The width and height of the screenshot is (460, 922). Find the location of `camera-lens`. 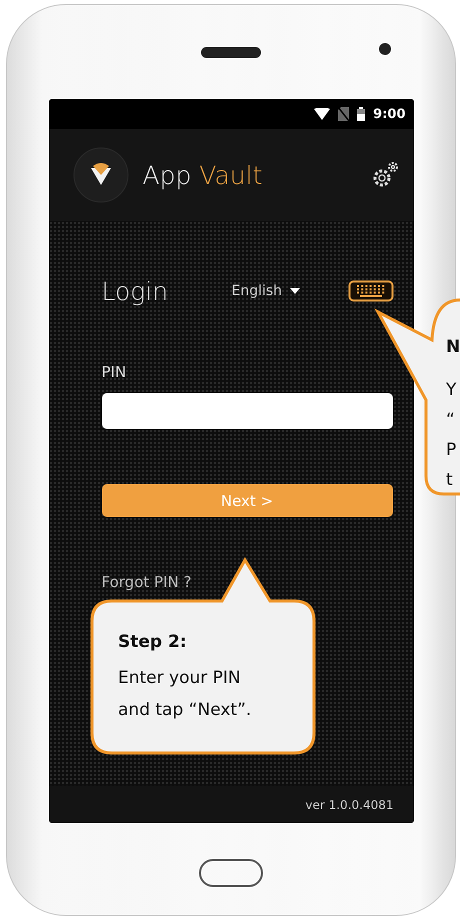

camera-lens is located at coordinates (385, 49).